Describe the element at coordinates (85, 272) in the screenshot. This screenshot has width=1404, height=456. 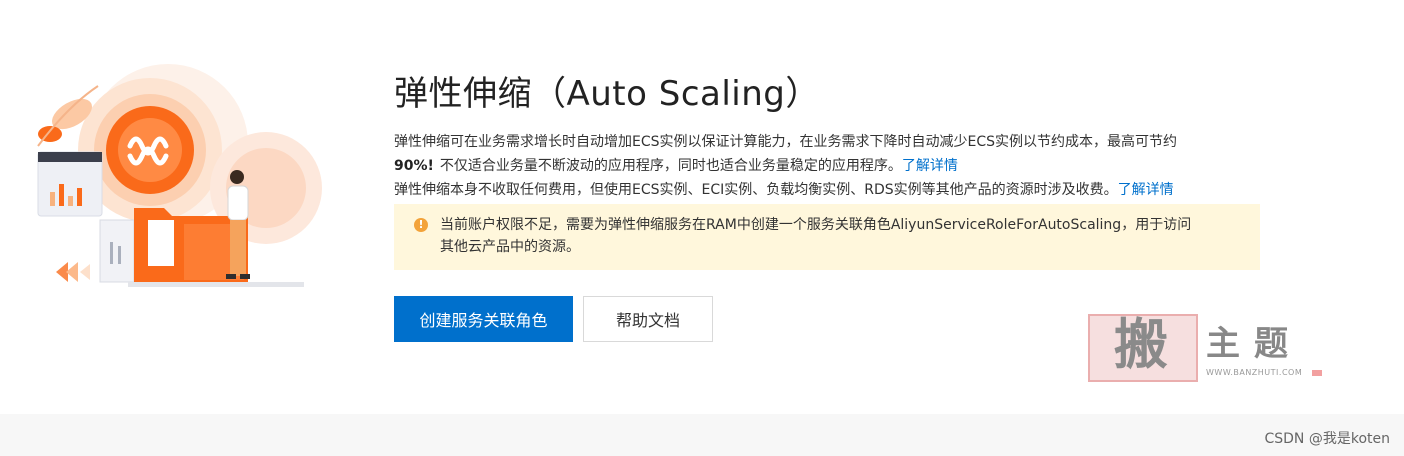
I see `left-arrow-icon` at that location.